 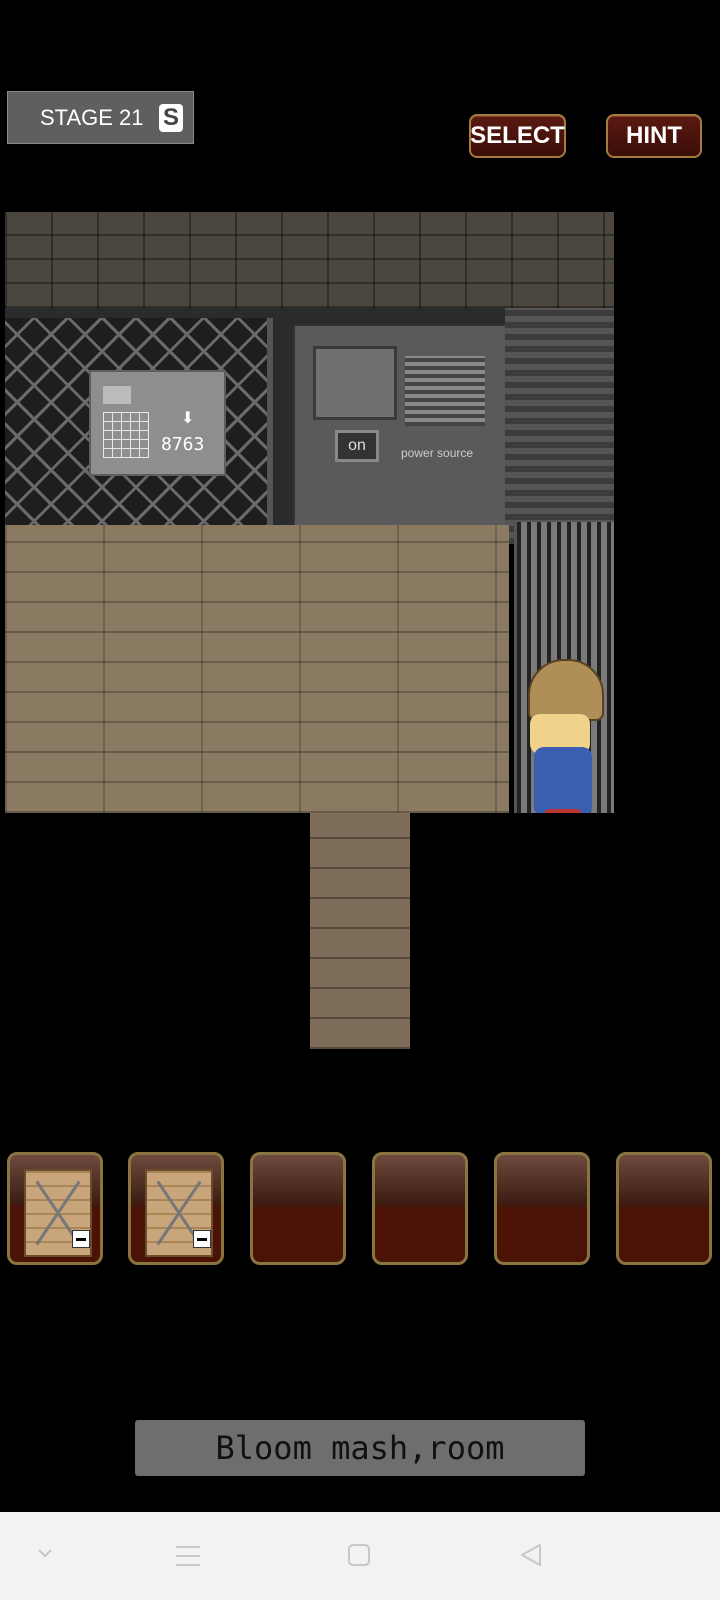 What do you see at coordinates (445, 391) in the screenshot?
I see `machine-vents` at bounding box center [445, 391].